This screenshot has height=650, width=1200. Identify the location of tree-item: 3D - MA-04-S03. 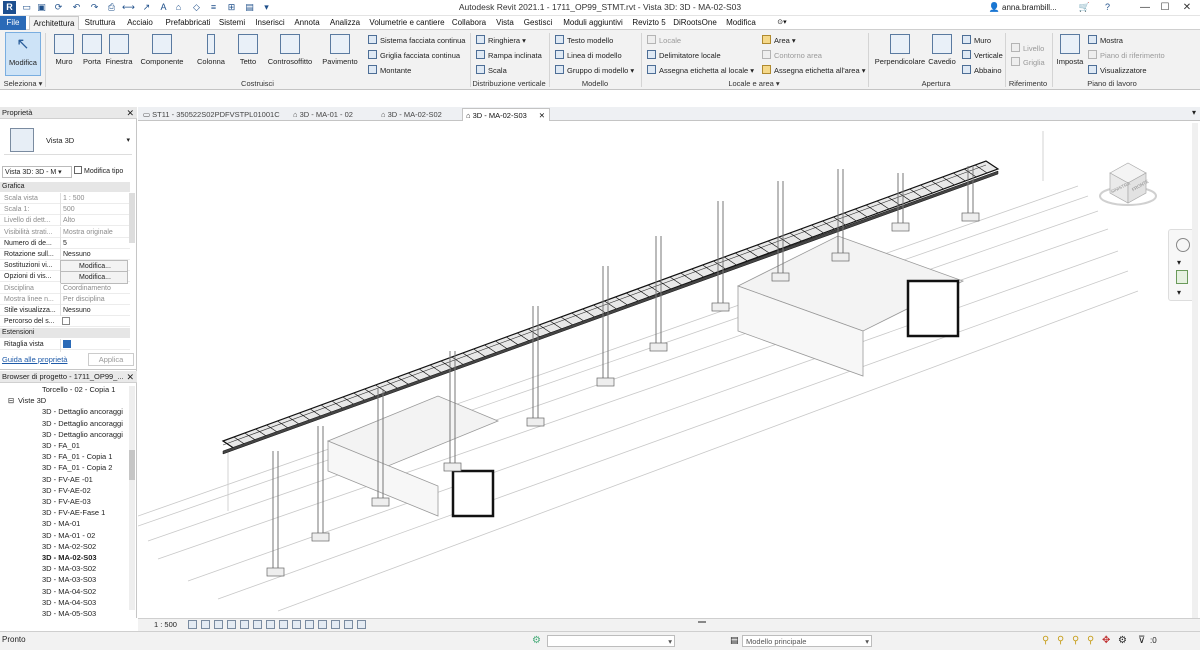
(69, 602).